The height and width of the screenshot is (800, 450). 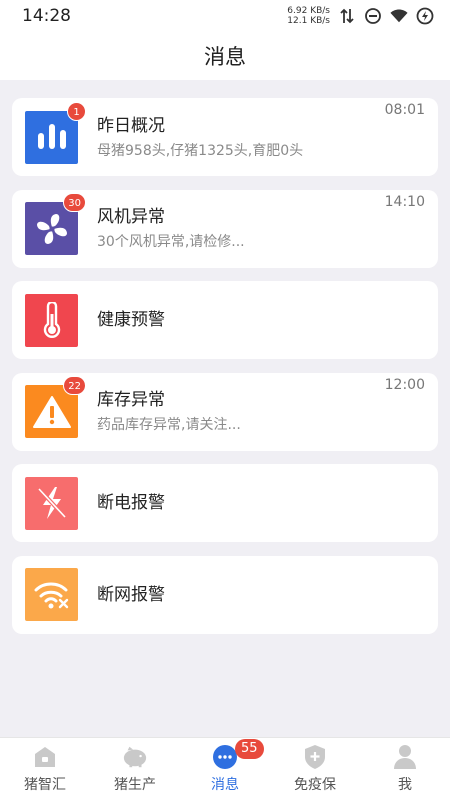 What do you see at coordinates (360, 16) in the screenshot?
I see `status-icons: 6.92 KB/s 12.1 KB/s` at bounding box center [360, 16].